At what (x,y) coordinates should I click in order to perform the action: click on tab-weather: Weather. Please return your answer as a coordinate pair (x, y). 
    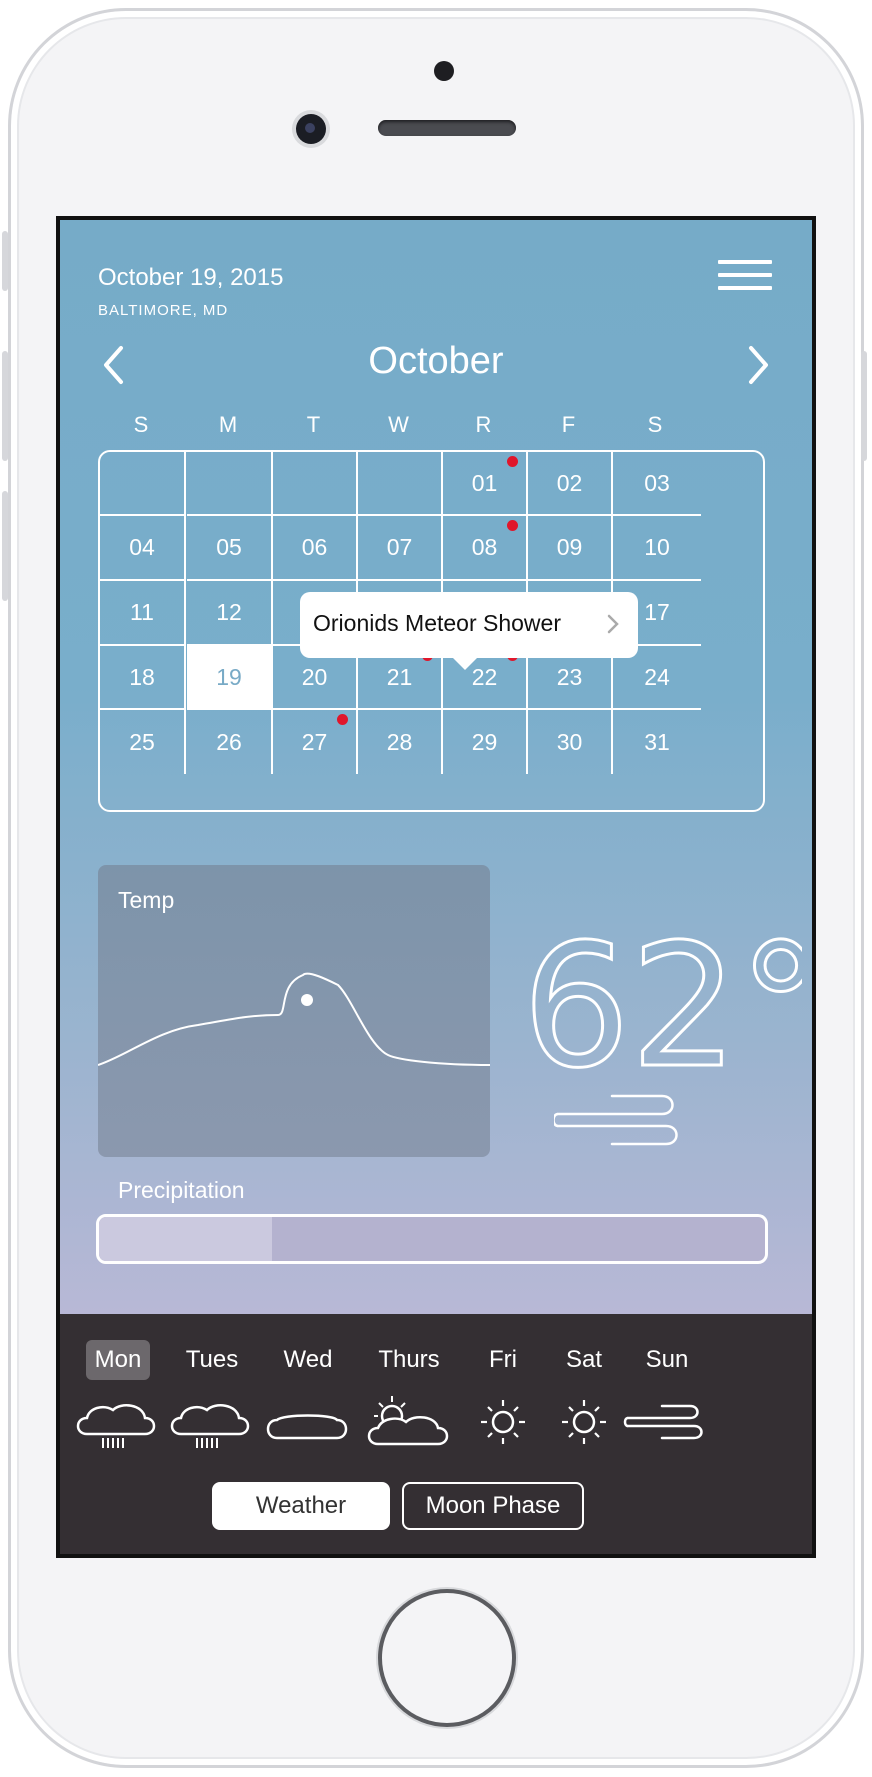
    Looking at the image, I should click on (301, 1506).